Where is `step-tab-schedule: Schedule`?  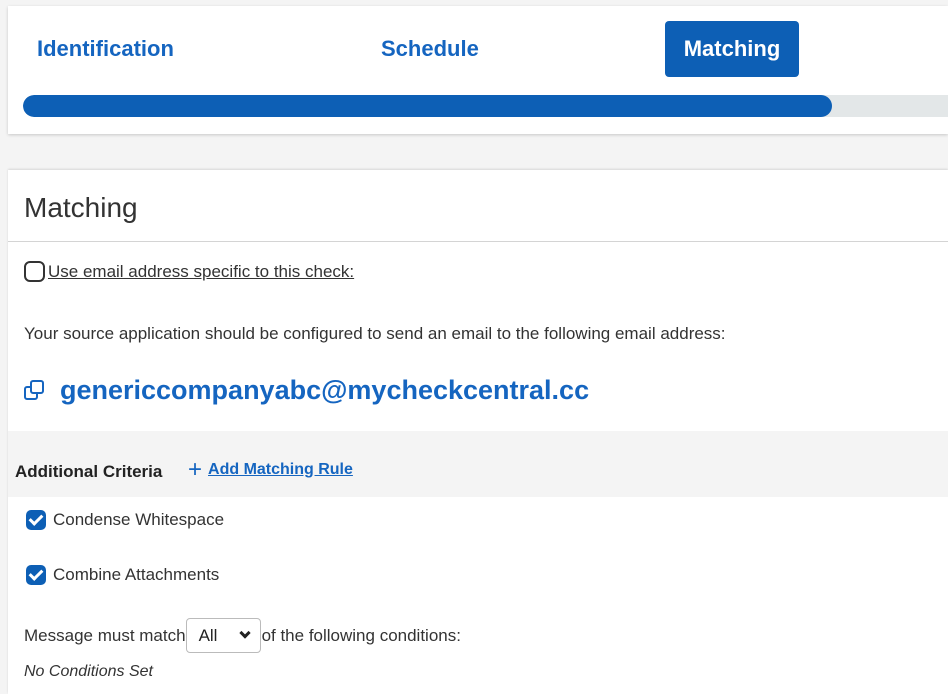 step-tab-schedule: Schedule is located at coordinates (430, 49).